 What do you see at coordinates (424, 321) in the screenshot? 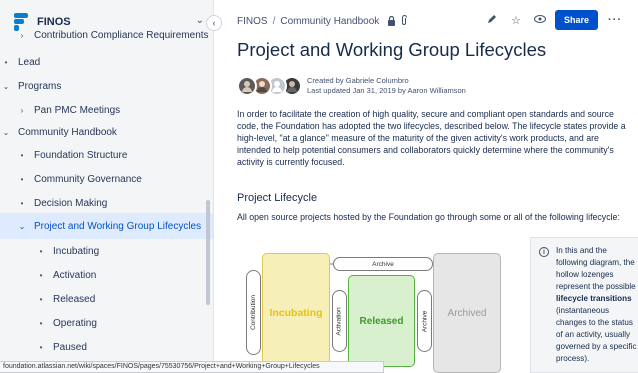
I see `transition-archive-right: Archive` at bounding box center [424, 321].